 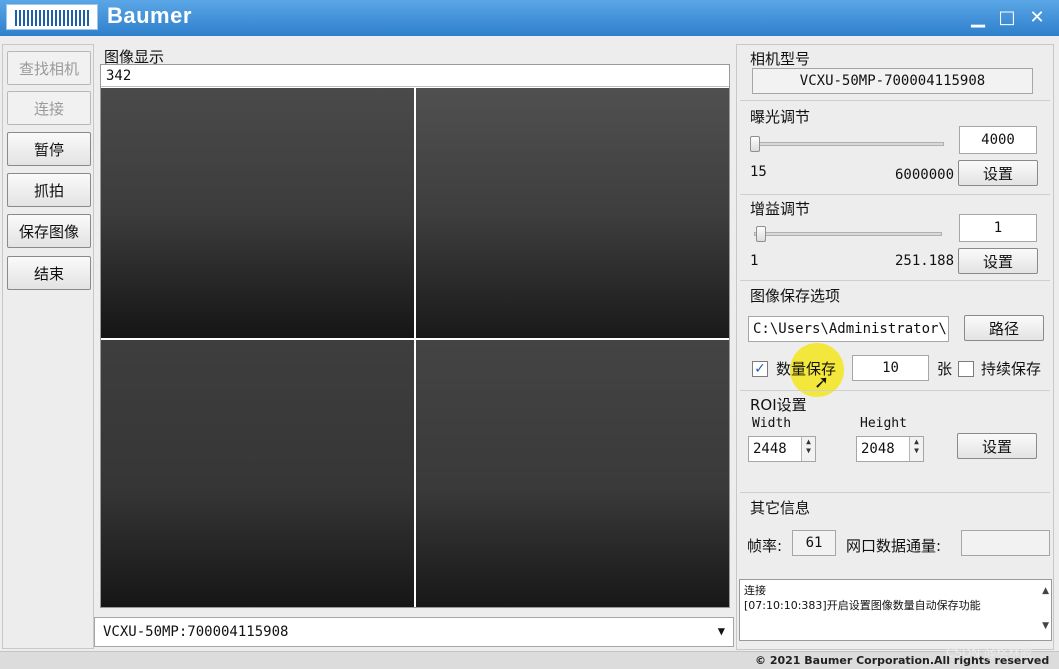 What do you see at coordinates (998, 173) in the screenshot?
I see `exposure-set-button: 设置` at bounding box center [998, 173].